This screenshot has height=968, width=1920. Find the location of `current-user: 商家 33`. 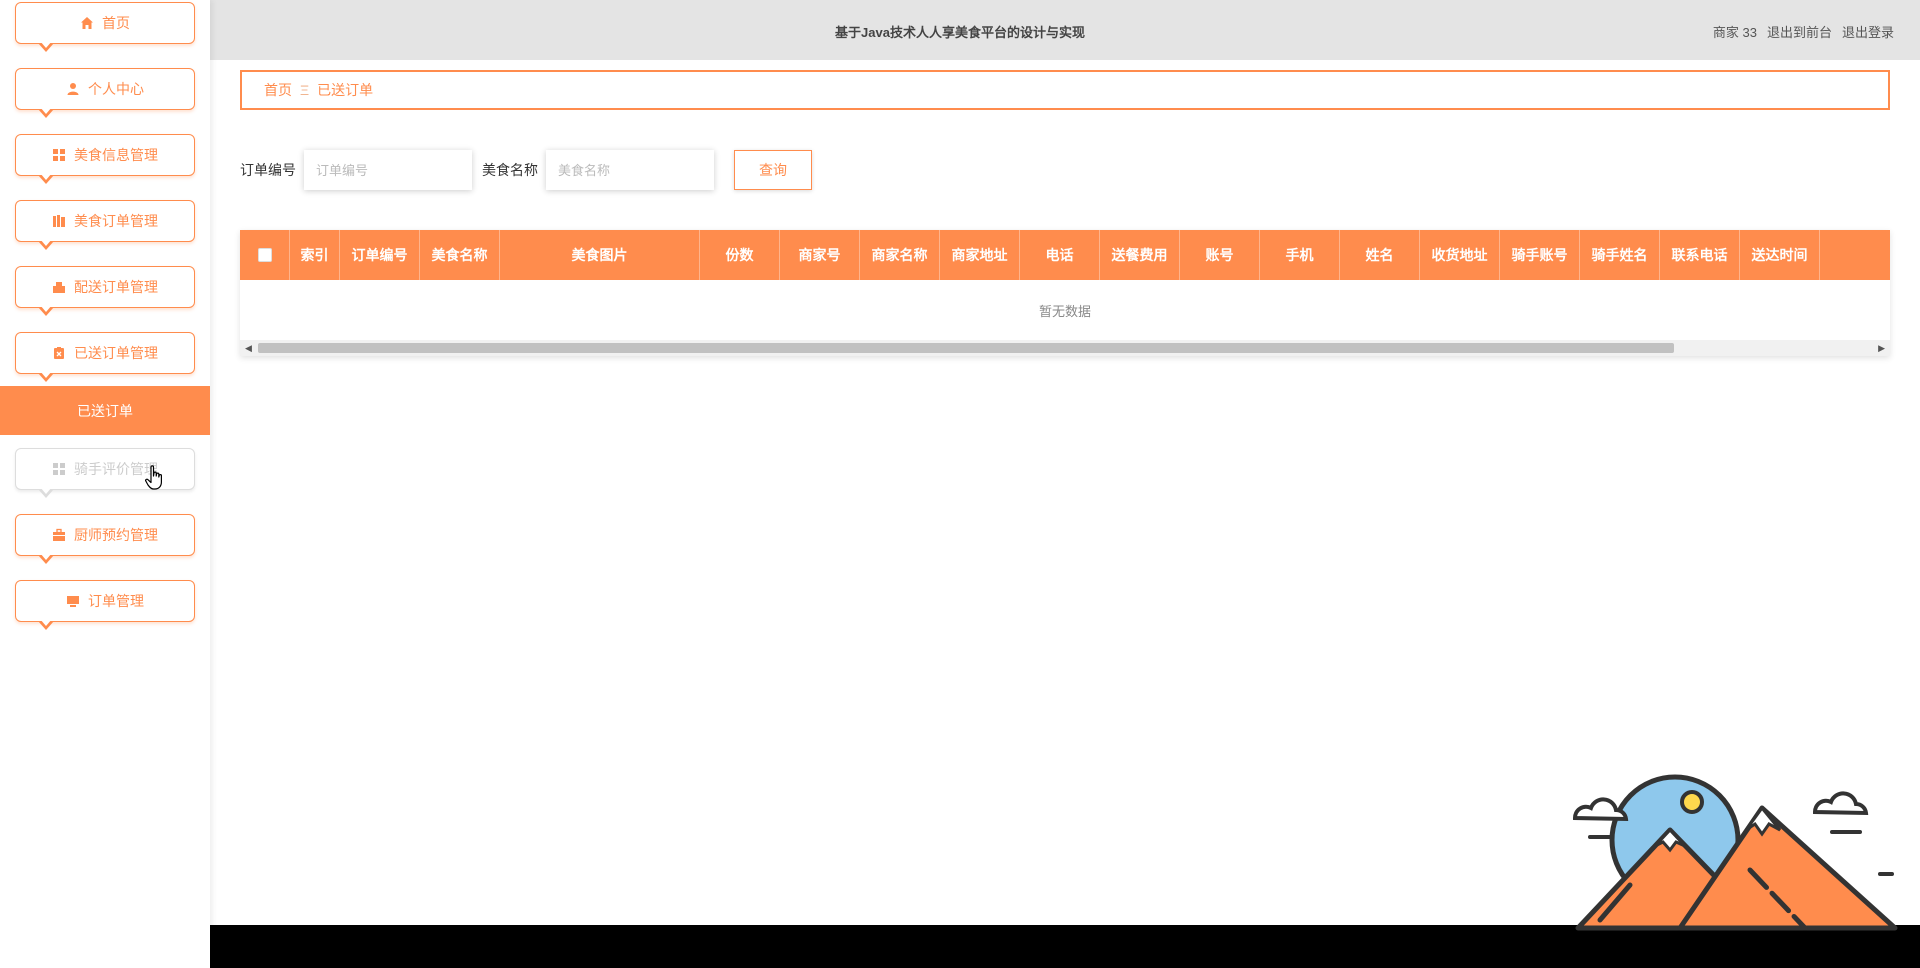

current-user: 商家 33 is located at coordinates (1734, 32).